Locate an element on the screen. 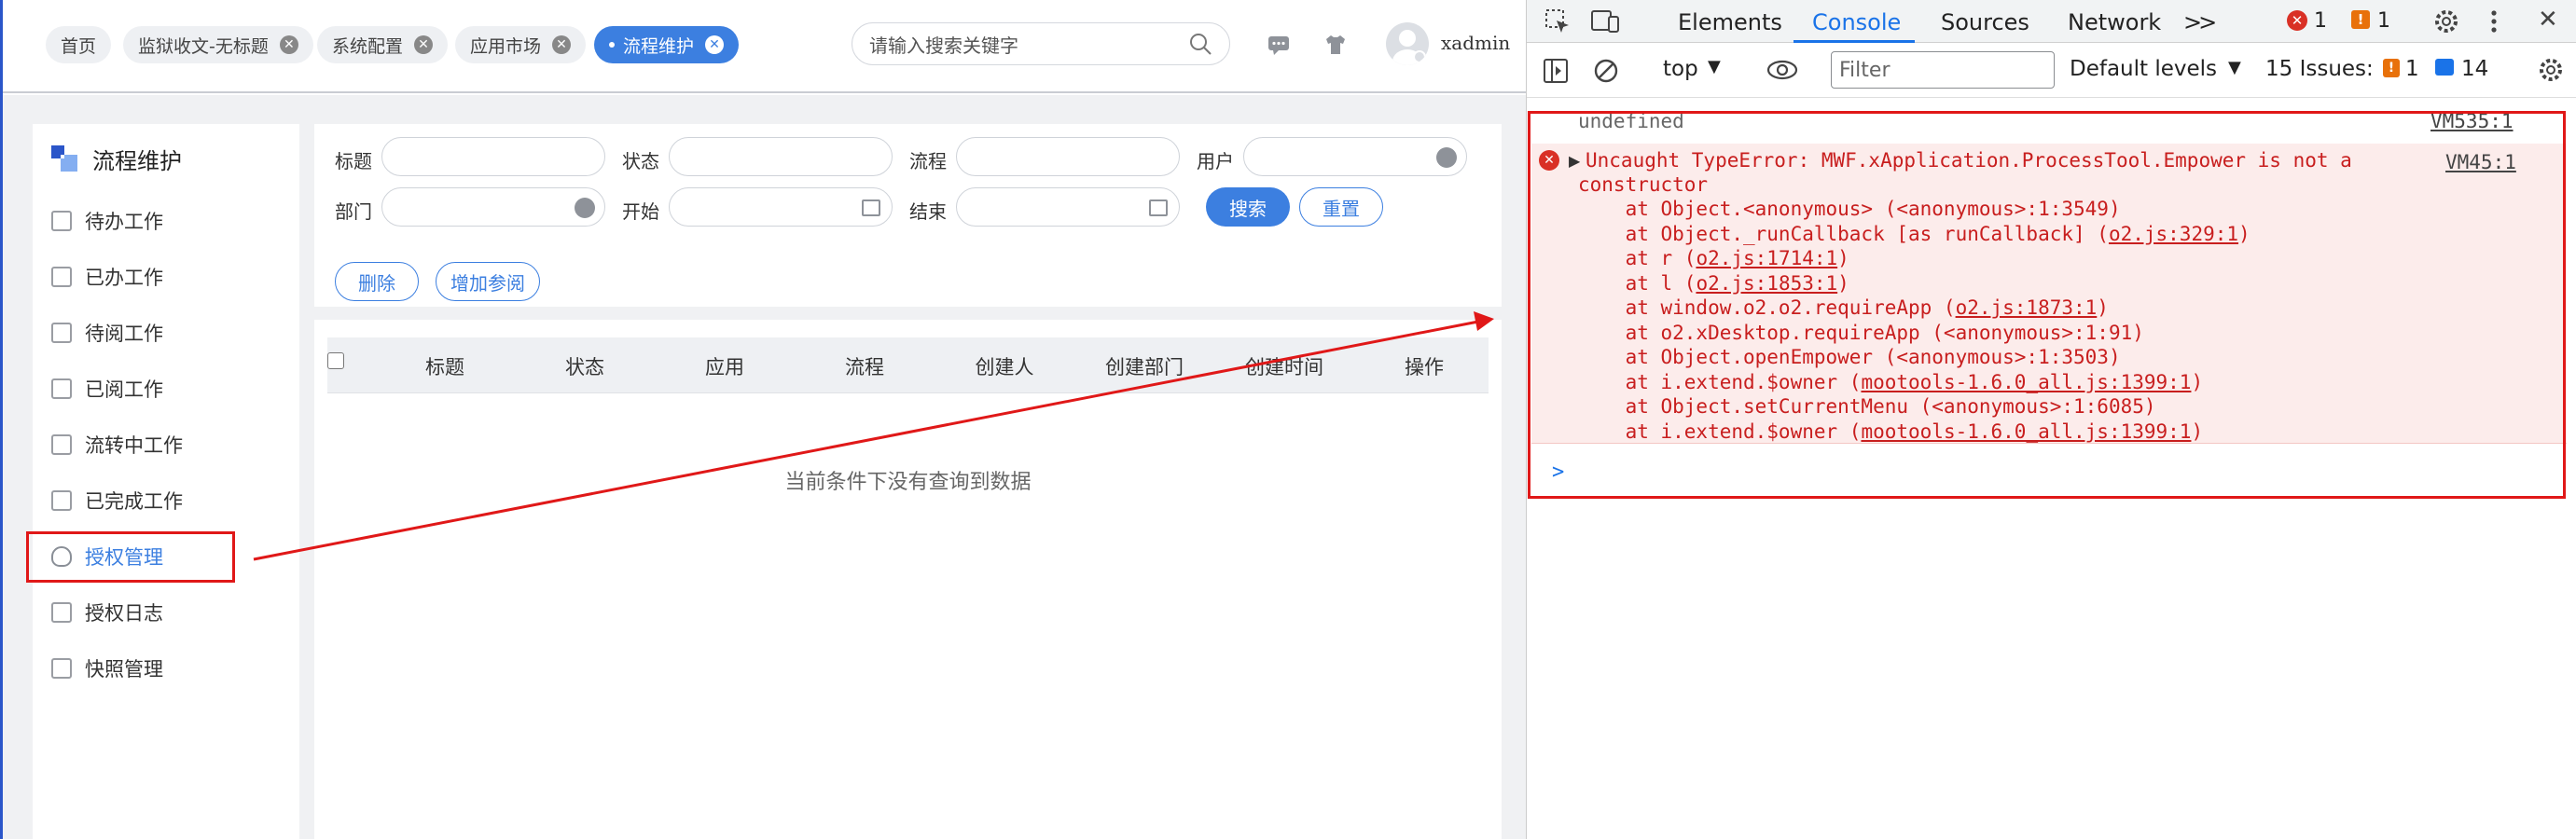 This screenshot has width=2576, height=839. sidebar-item-empower-log: 授权日志 is located at coordinates (107, 612).